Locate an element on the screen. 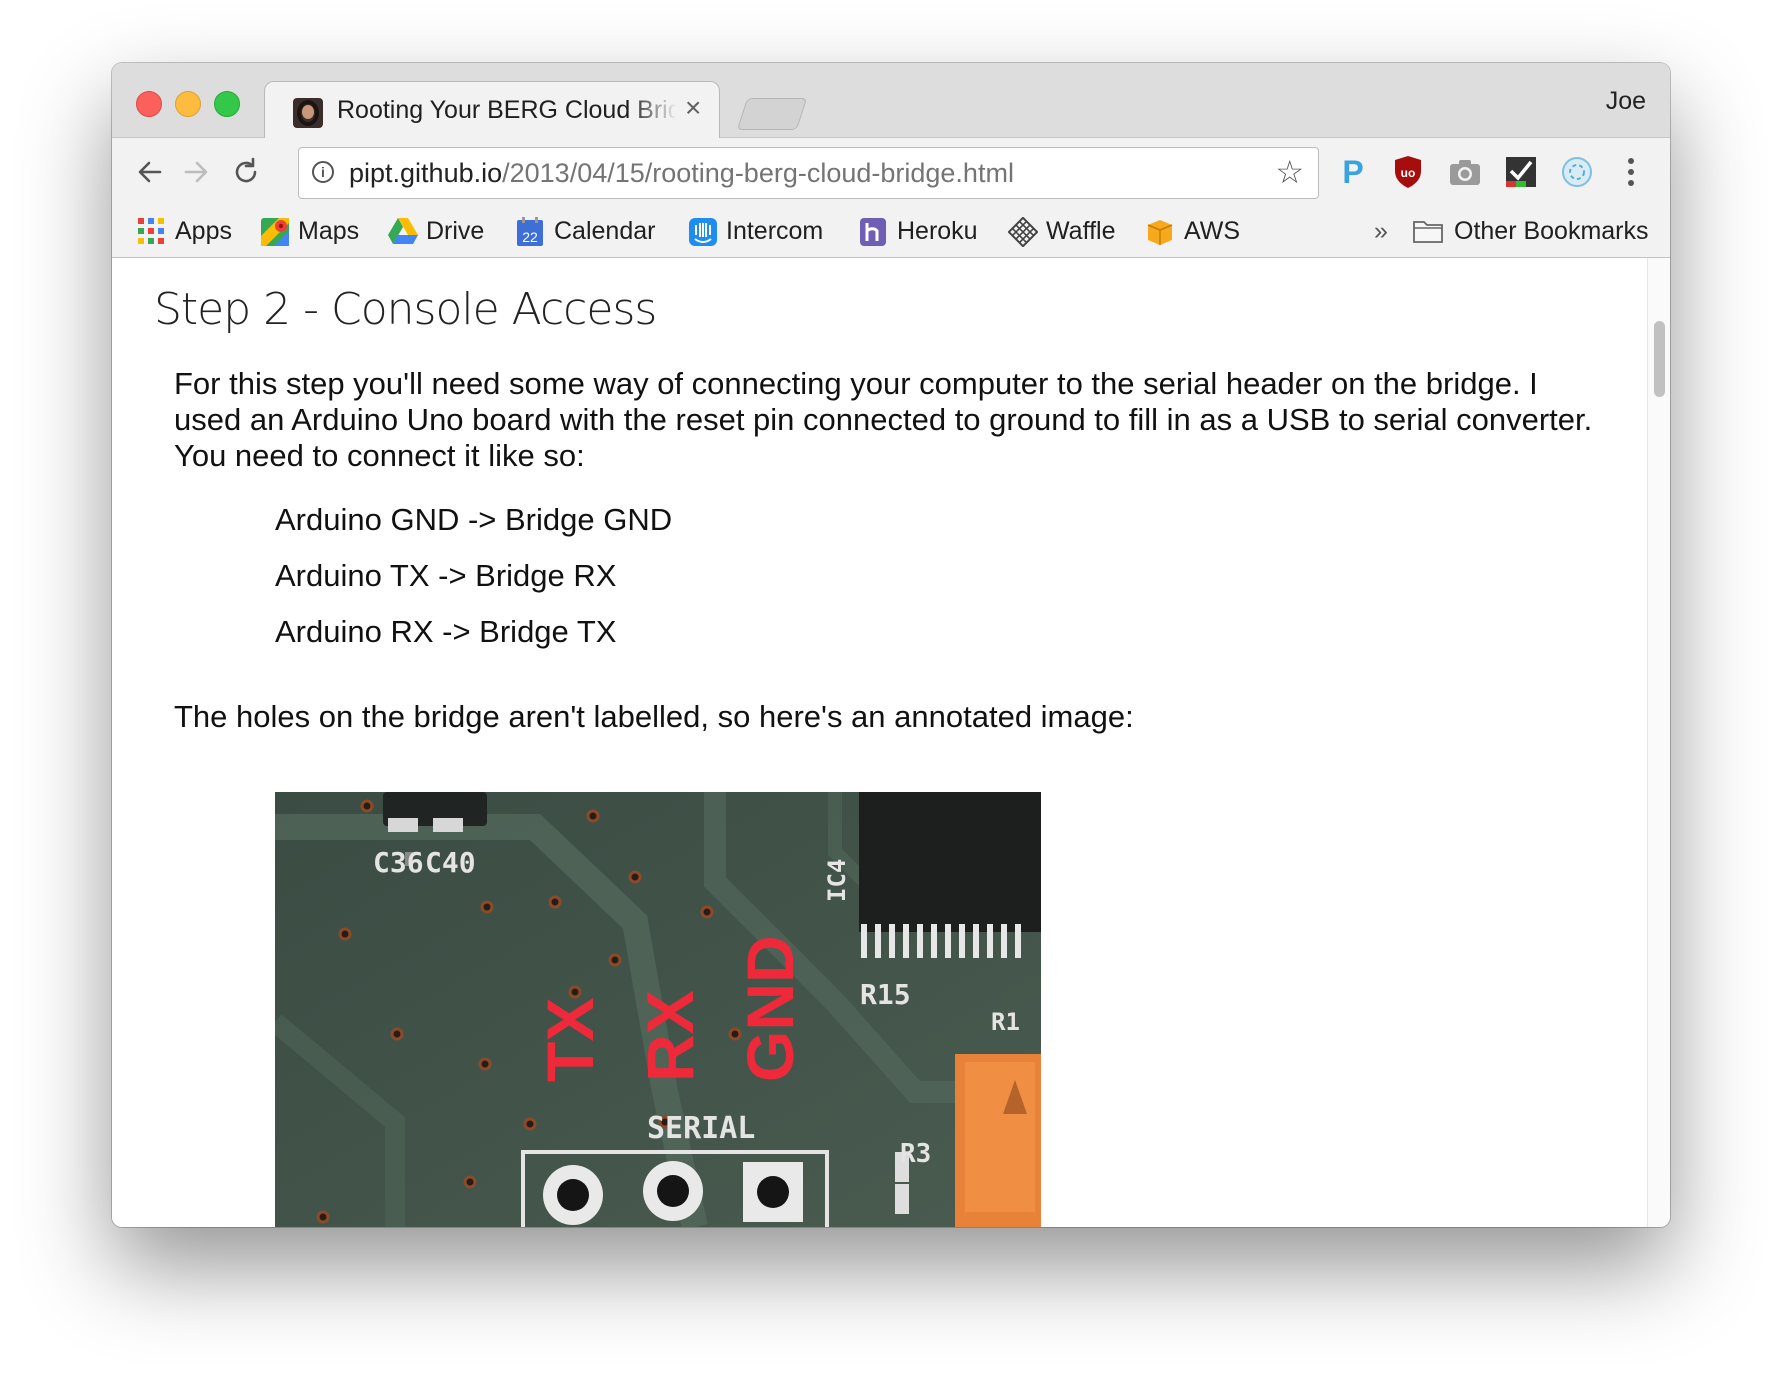  svg-text: R3 is located at coordinates (915, 1154).